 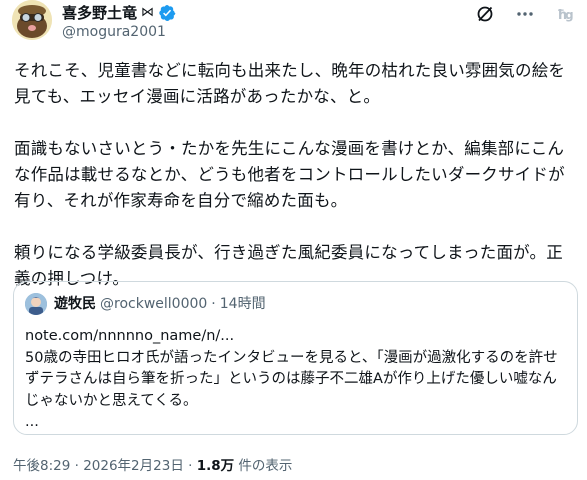 What do you see at coordinates (41, 466) in the screenshot?
I see `post-time: 午後8:29` at bounding box center [41, 466].